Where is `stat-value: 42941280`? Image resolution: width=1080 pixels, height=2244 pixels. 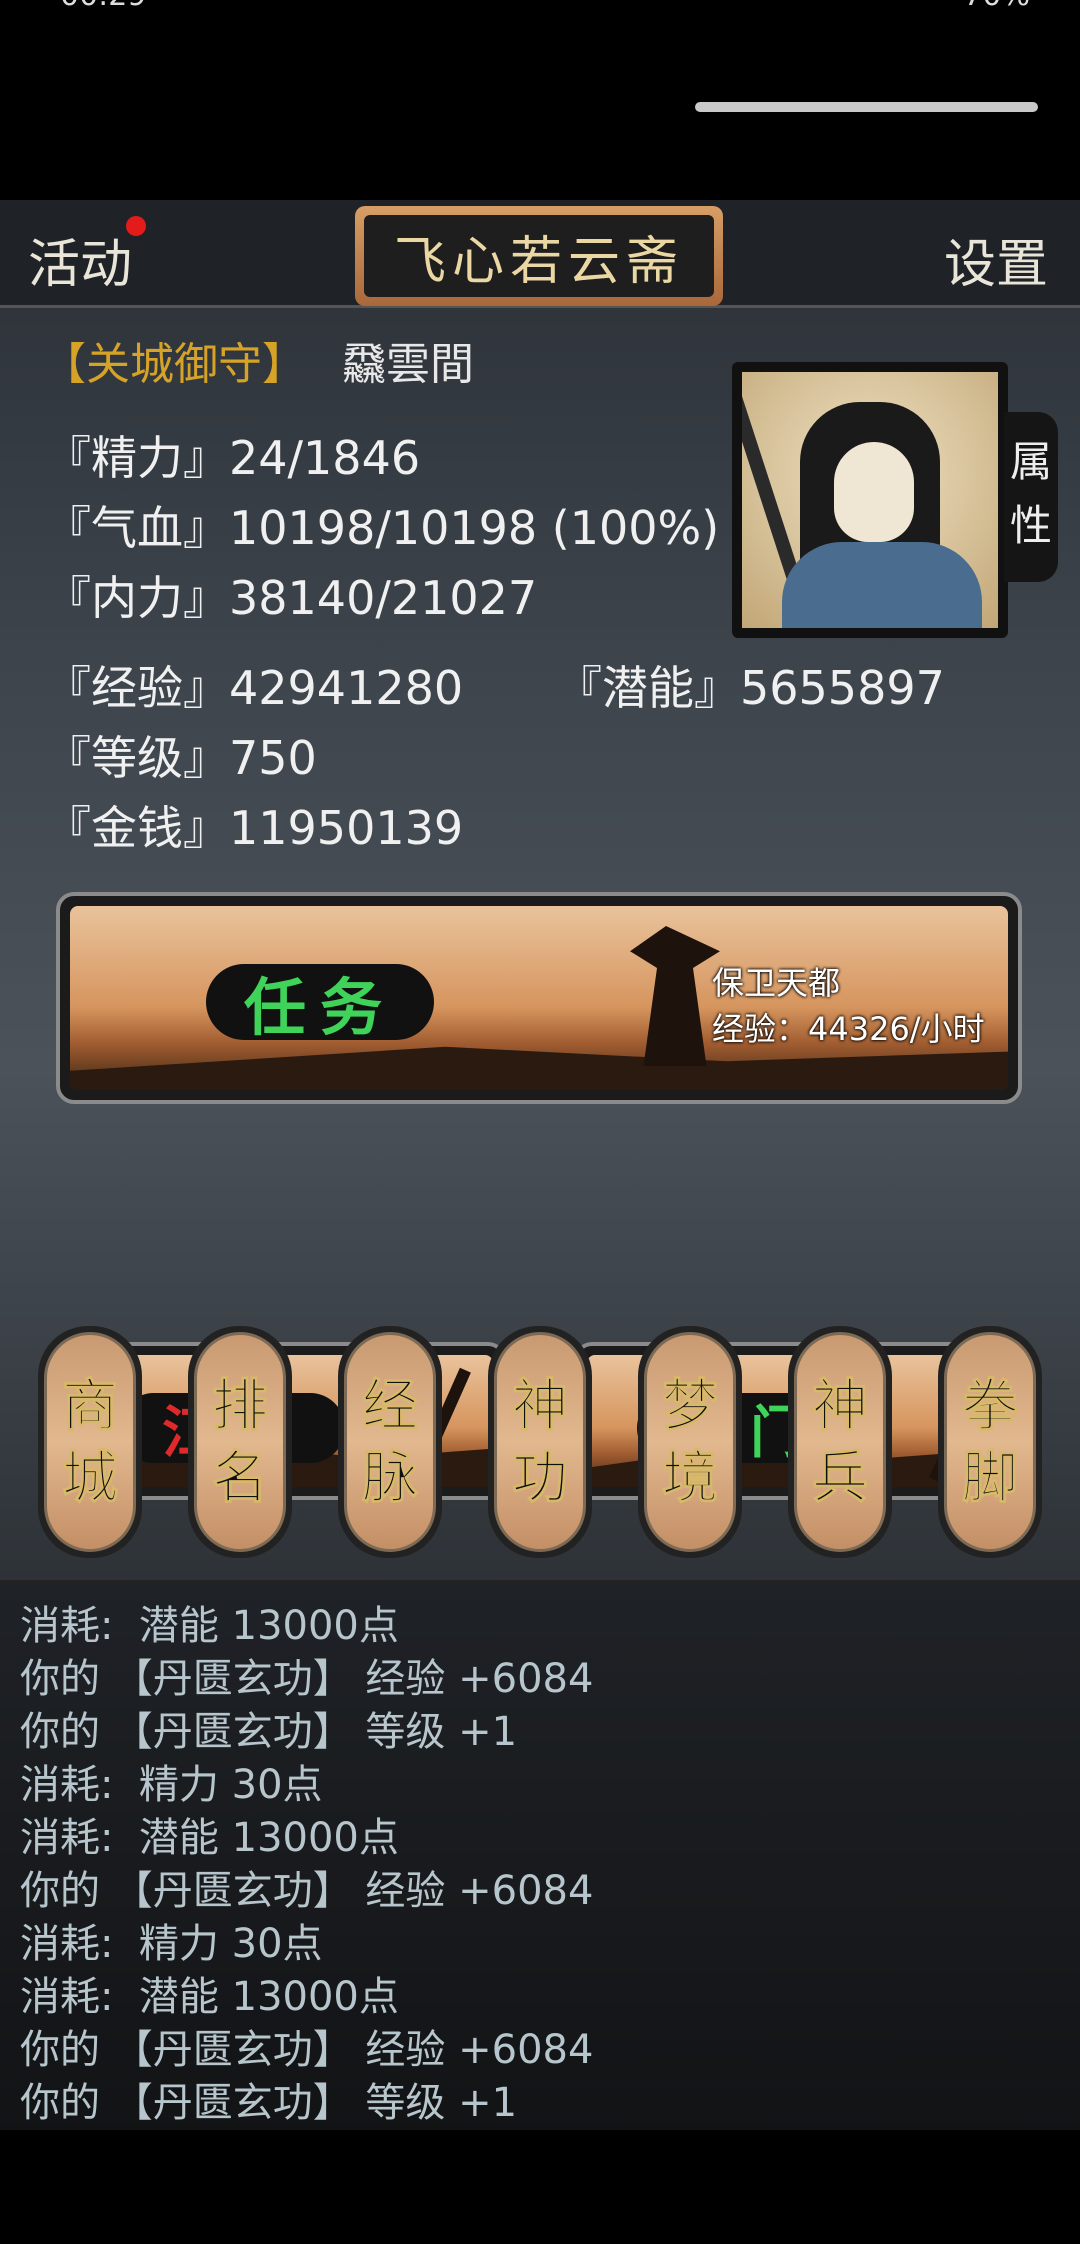 stat-value: 42941280 is located at coordinates (346, 688).